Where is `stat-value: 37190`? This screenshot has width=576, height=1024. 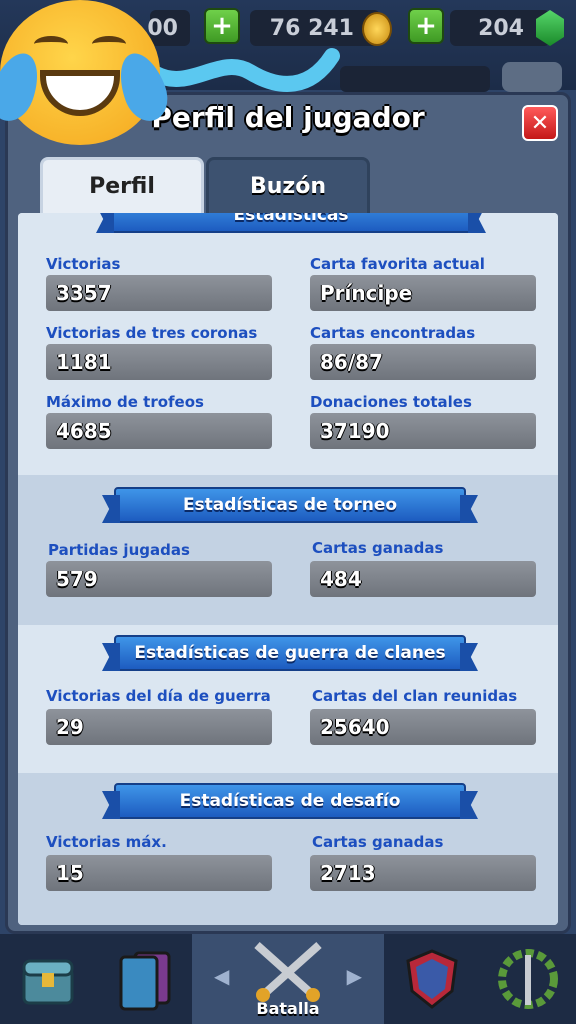
stat-value: 37190 is located at coordinates (423, 431).